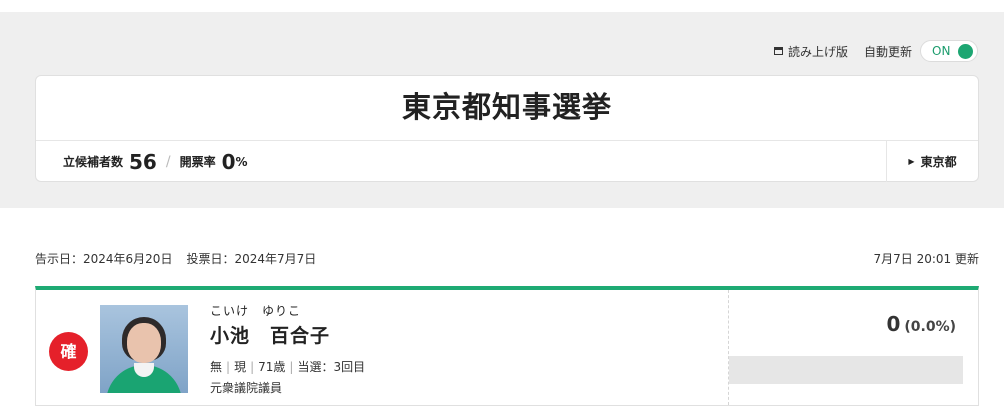 The height and width of the screenshot is (411, 1004). Describe the element at coordinates (911, 161) in the screenshot. I see `triangle-right-icon: ▶` at that location.